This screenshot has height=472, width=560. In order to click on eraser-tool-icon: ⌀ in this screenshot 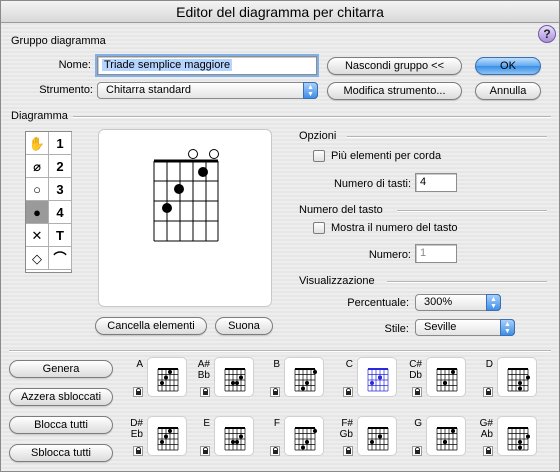, I will do `click(37, 166)`.